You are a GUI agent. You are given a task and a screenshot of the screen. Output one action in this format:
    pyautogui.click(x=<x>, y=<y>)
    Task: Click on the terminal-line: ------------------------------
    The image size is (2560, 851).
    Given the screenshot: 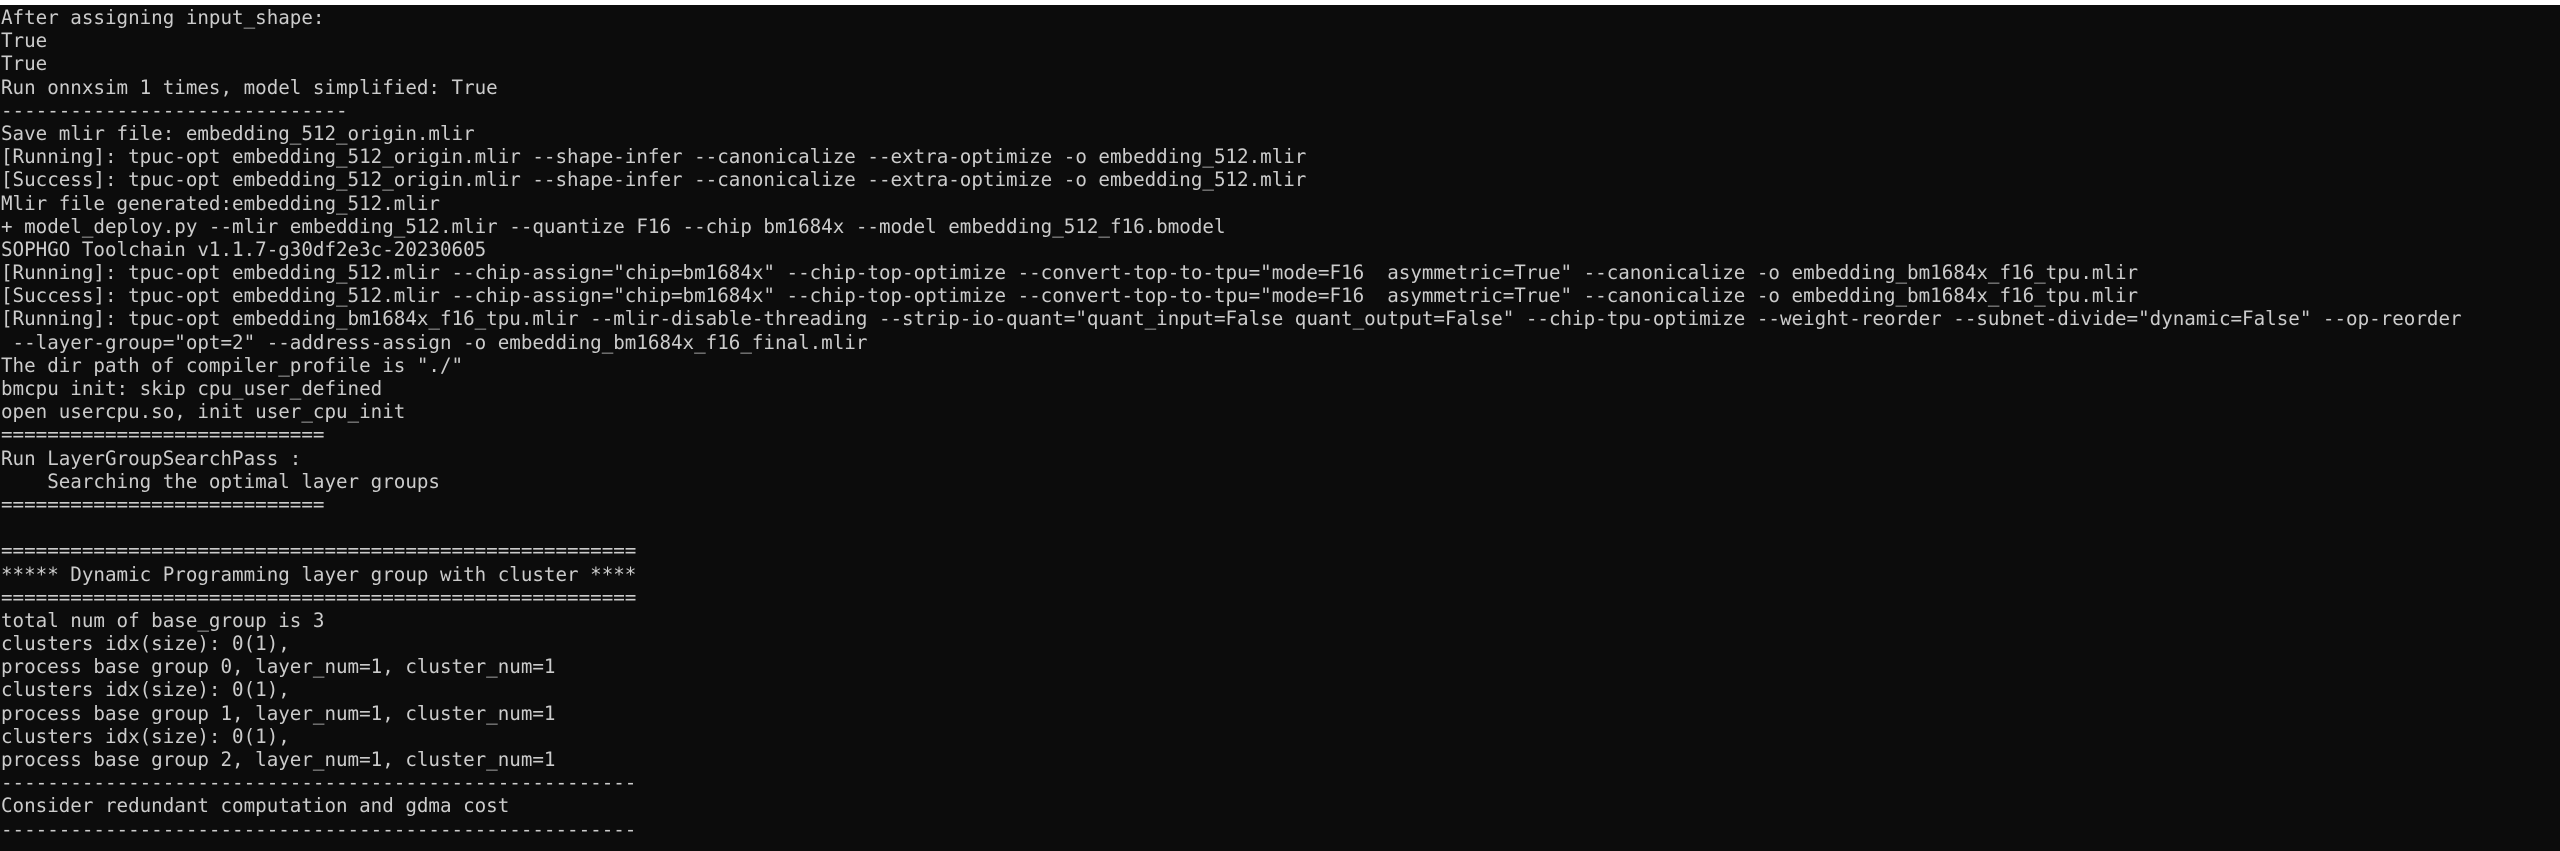 What is the action you would take?
    pyautogui.click(x=174, y=110)
    